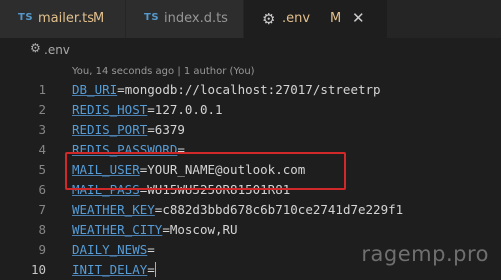 Image resolution: width=501 pixels, height=280 pixels. Describe the element at coordinates (42, 169) in the screenshot. I see `line-number: 5` at that location.